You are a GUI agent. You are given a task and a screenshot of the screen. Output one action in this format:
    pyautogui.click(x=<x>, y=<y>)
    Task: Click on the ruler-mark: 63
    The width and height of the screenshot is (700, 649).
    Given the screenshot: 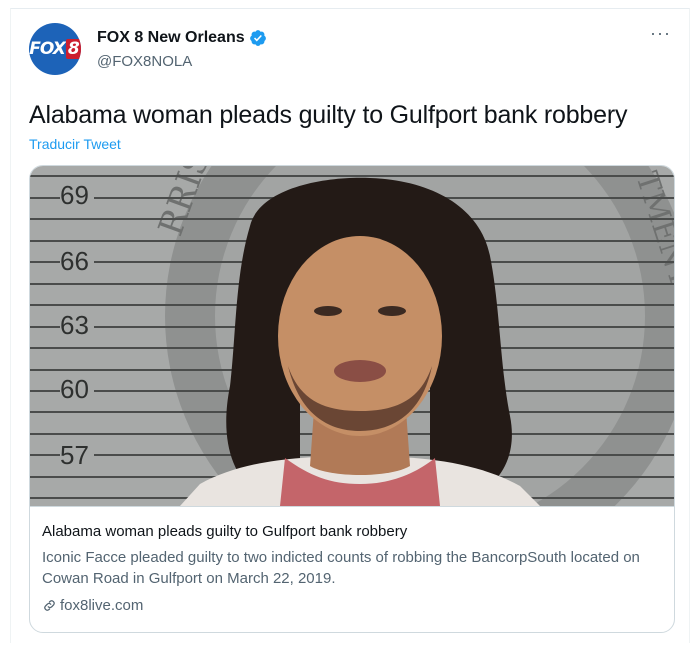 What is the action you would take?
    pyautogui.click(x=74, y=325)
    